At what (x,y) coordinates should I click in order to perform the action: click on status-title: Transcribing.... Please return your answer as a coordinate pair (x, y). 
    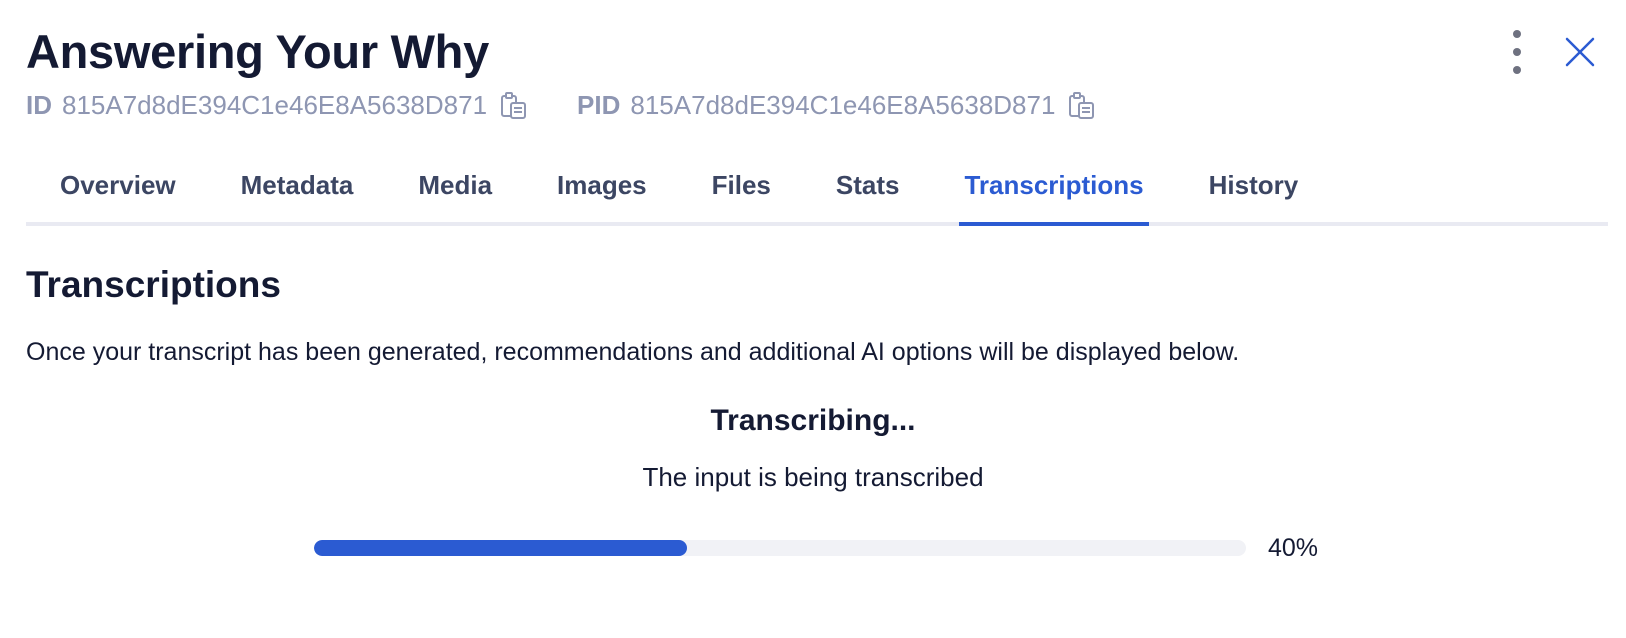
    Looking at the image, I should click on (813, 420).